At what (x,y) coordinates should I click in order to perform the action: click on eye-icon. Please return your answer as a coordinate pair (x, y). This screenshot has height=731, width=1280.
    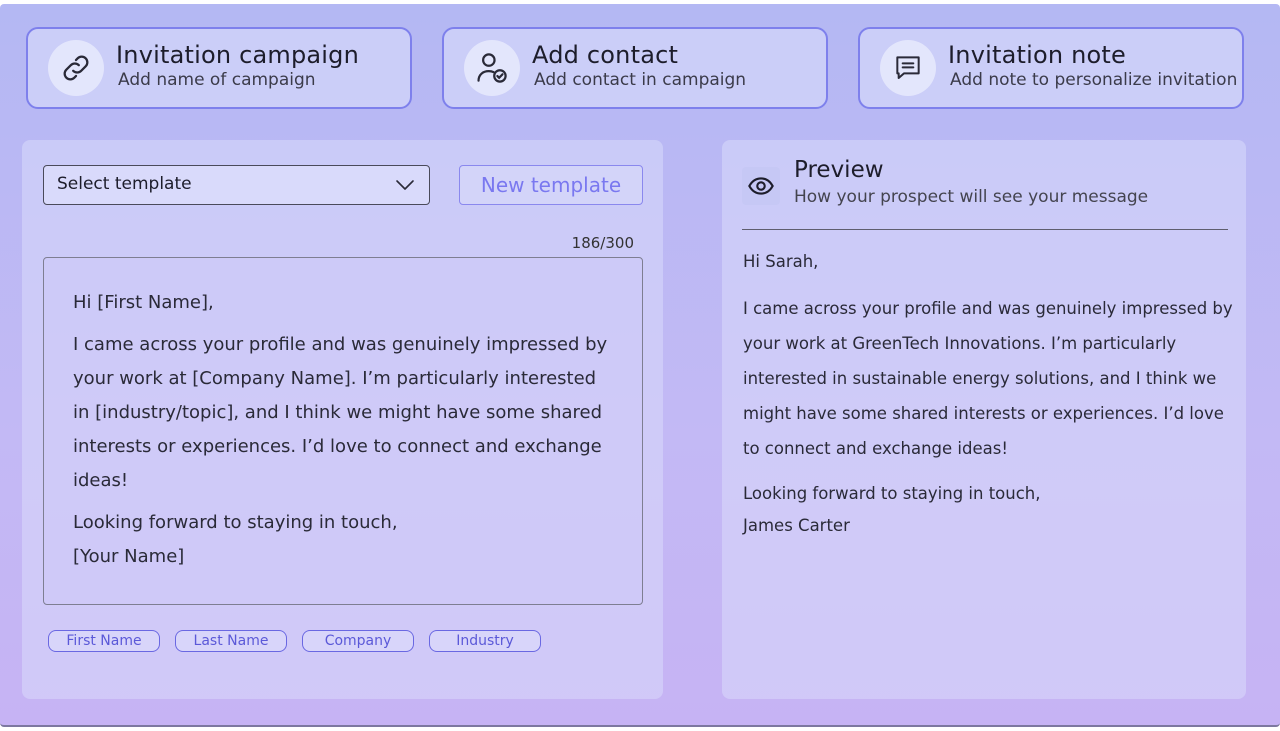
    Looking at the image, I should click on (761, 186).